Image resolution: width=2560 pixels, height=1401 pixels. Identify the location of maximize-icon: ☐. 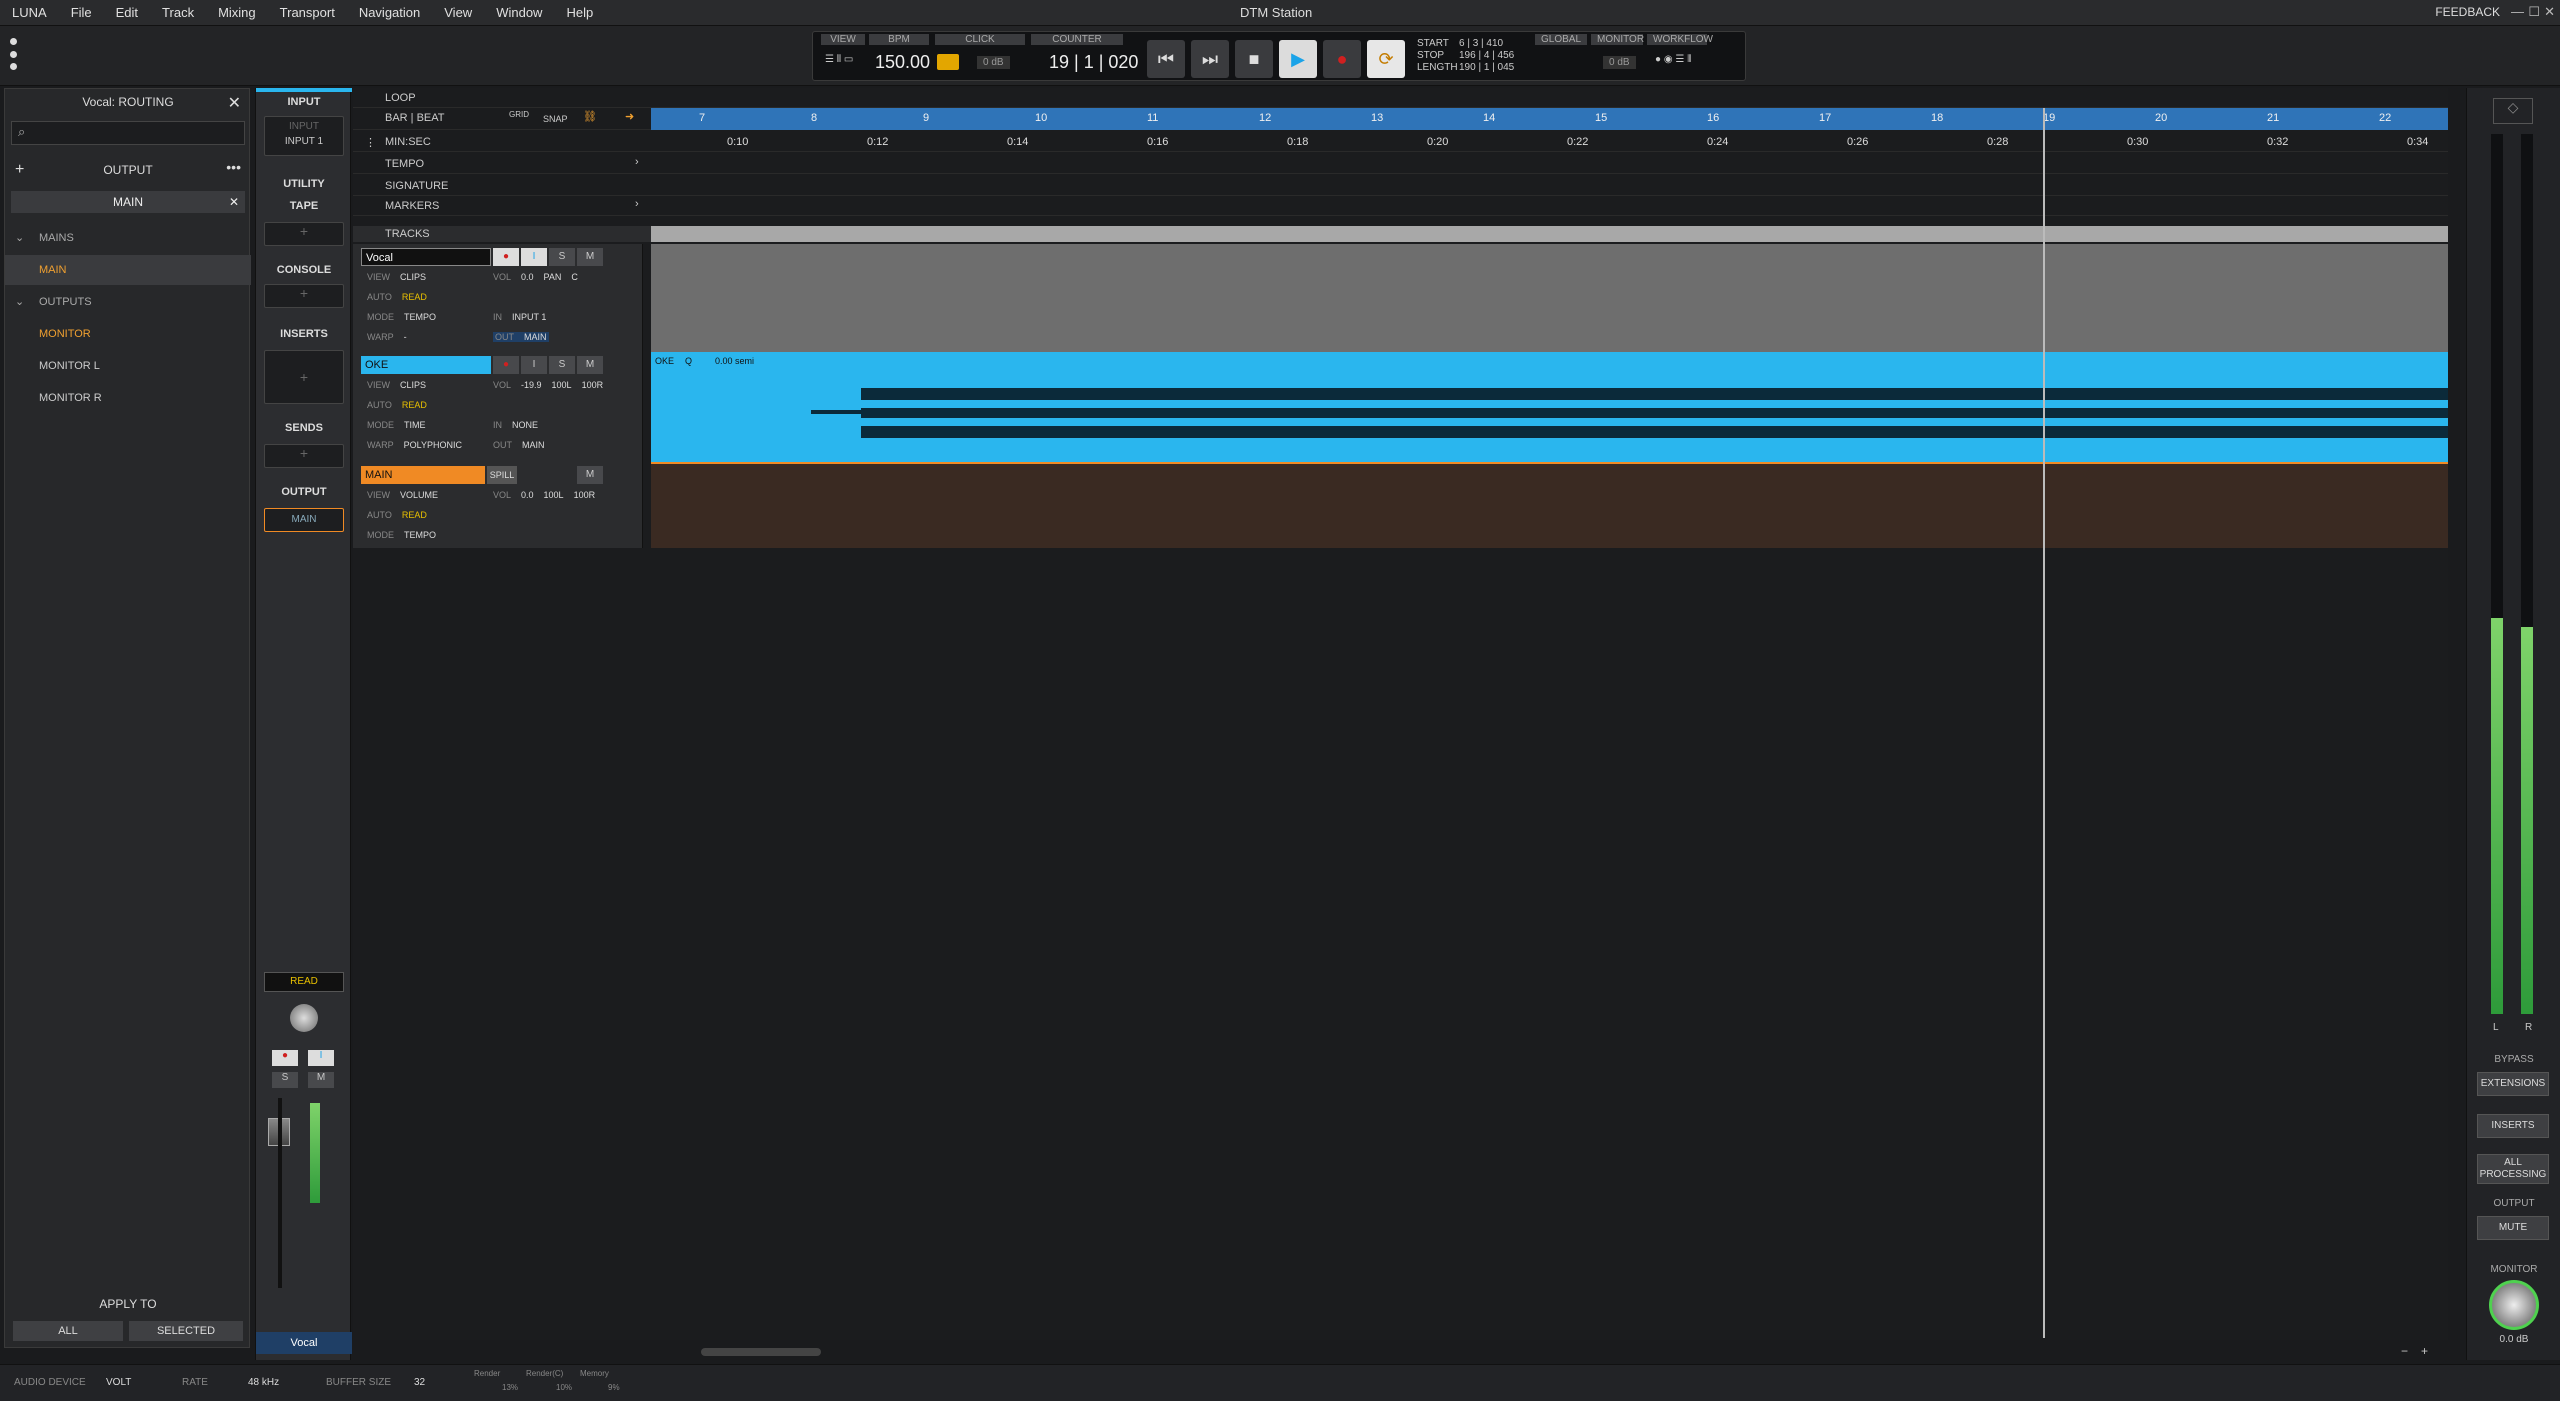
(2534, 12).